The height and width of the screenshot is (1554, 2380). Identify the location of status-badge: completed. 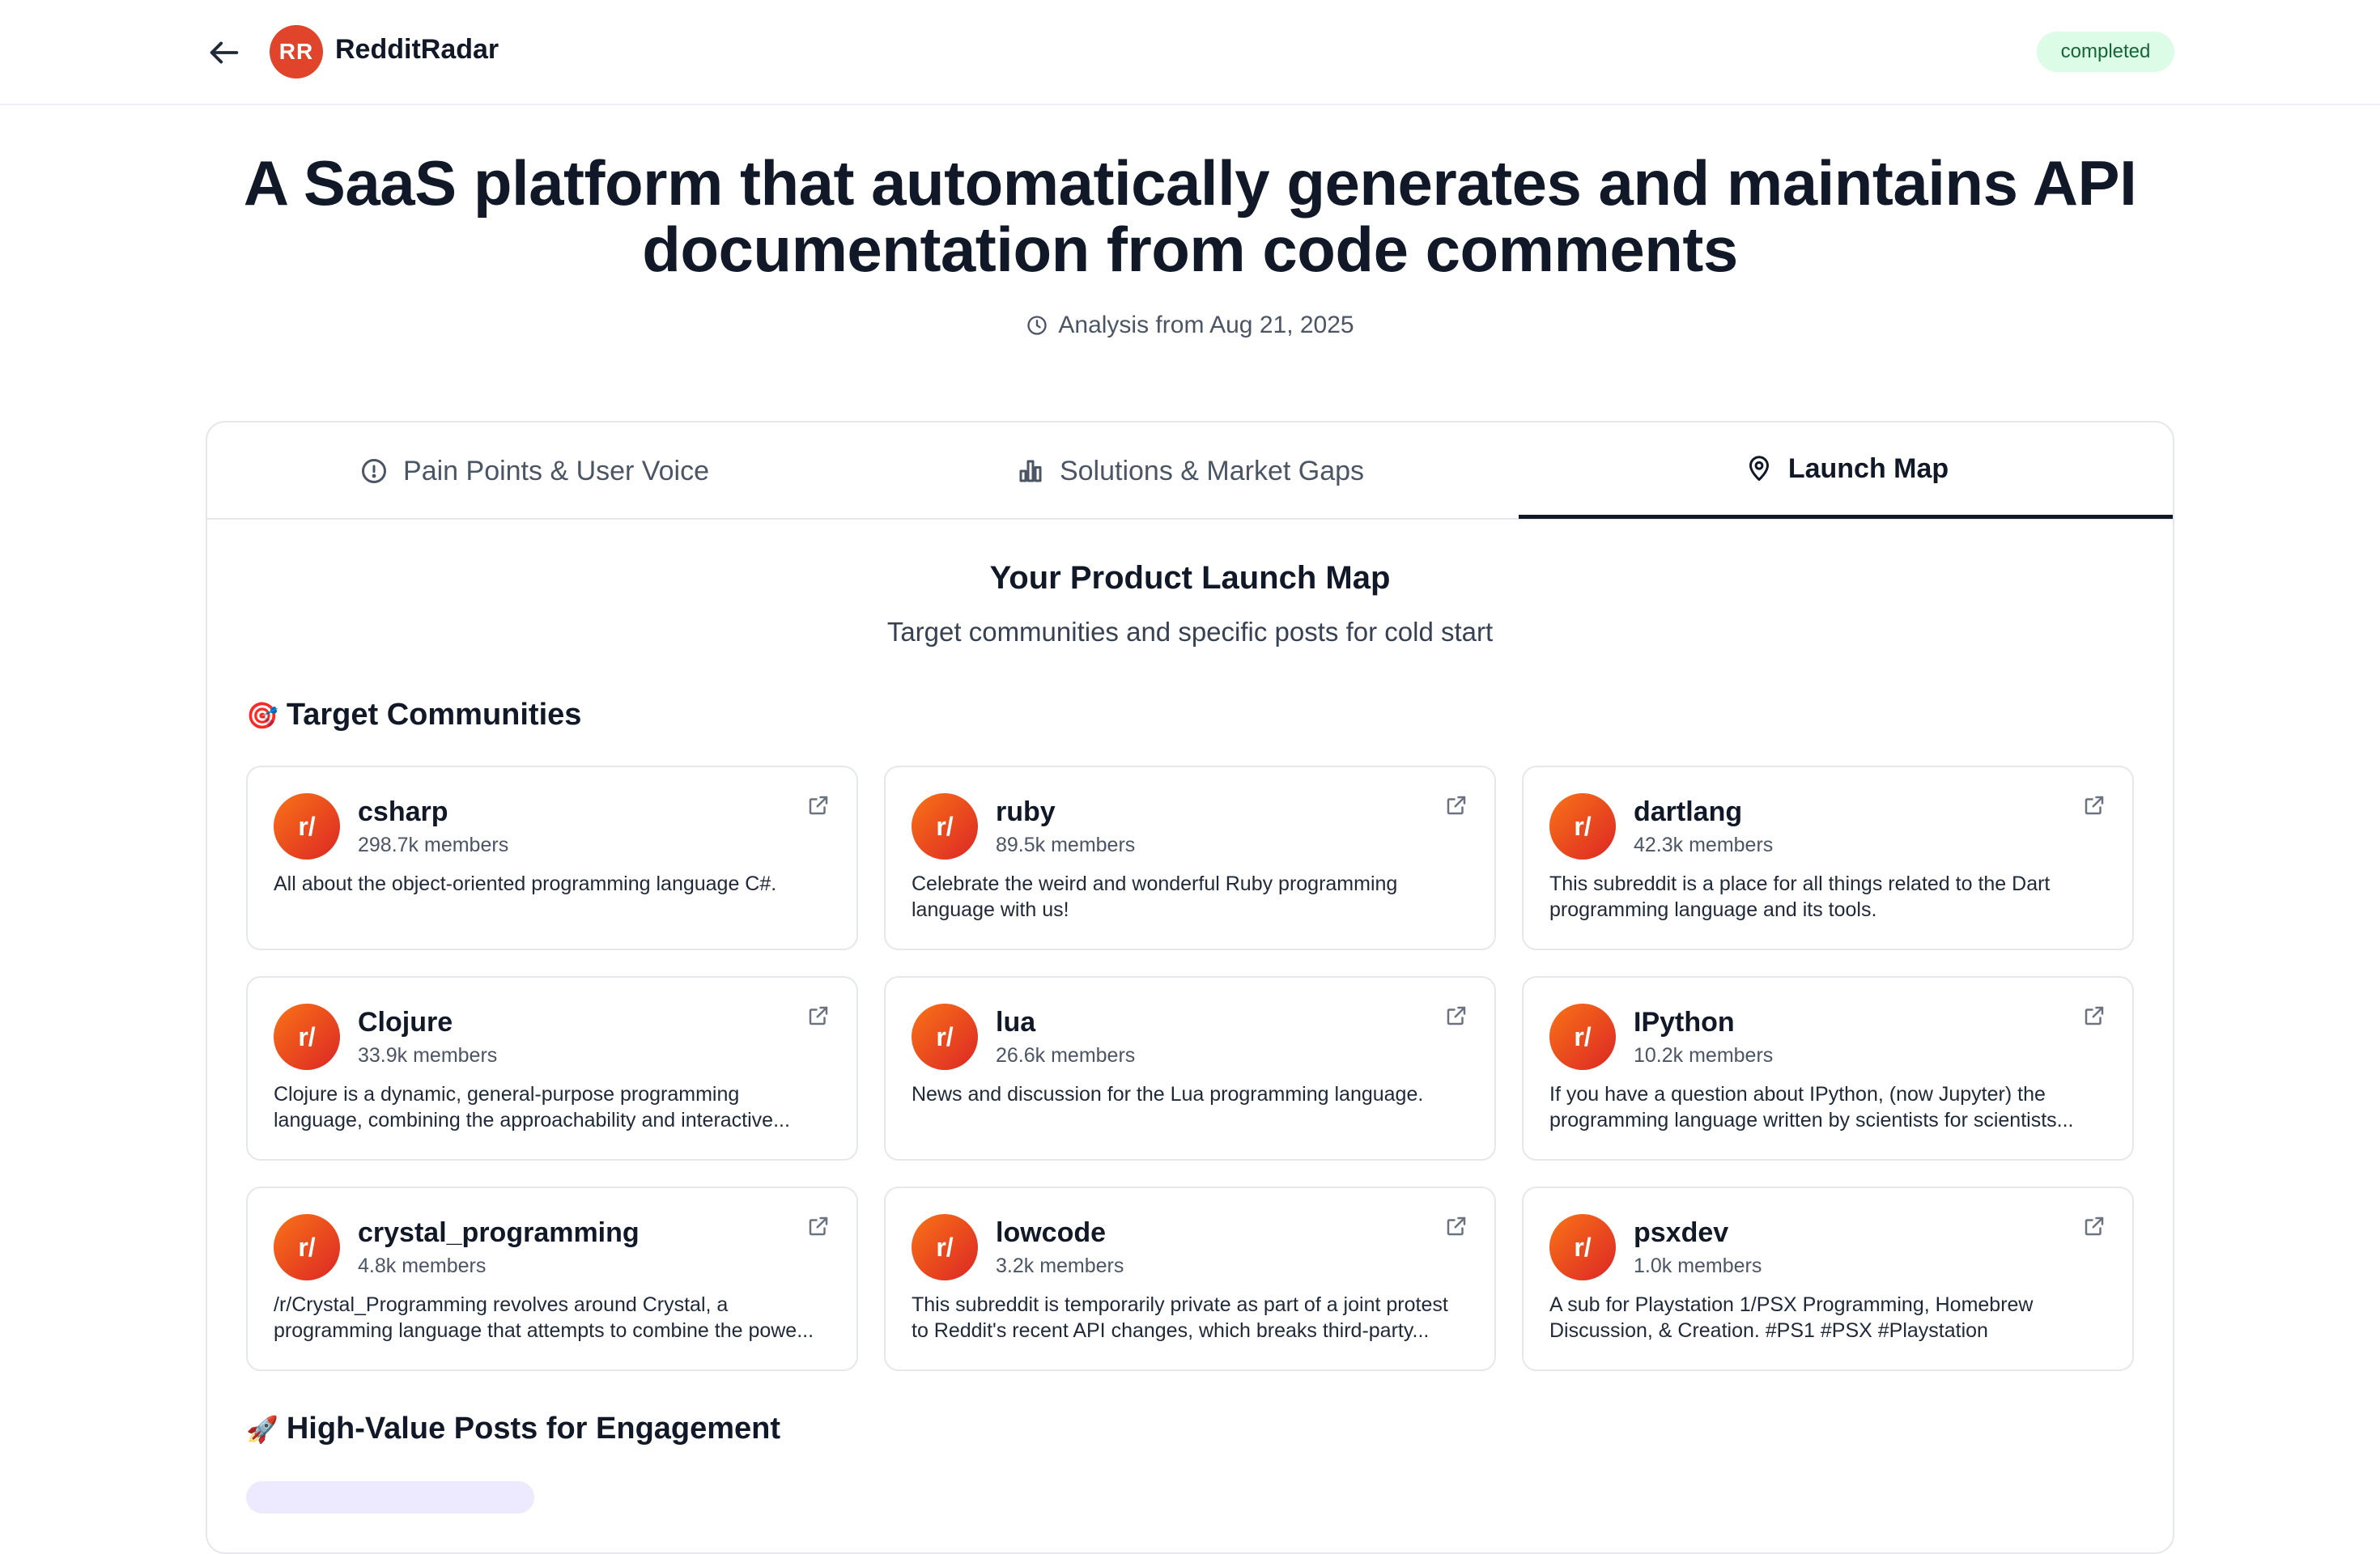
(2105, 52).